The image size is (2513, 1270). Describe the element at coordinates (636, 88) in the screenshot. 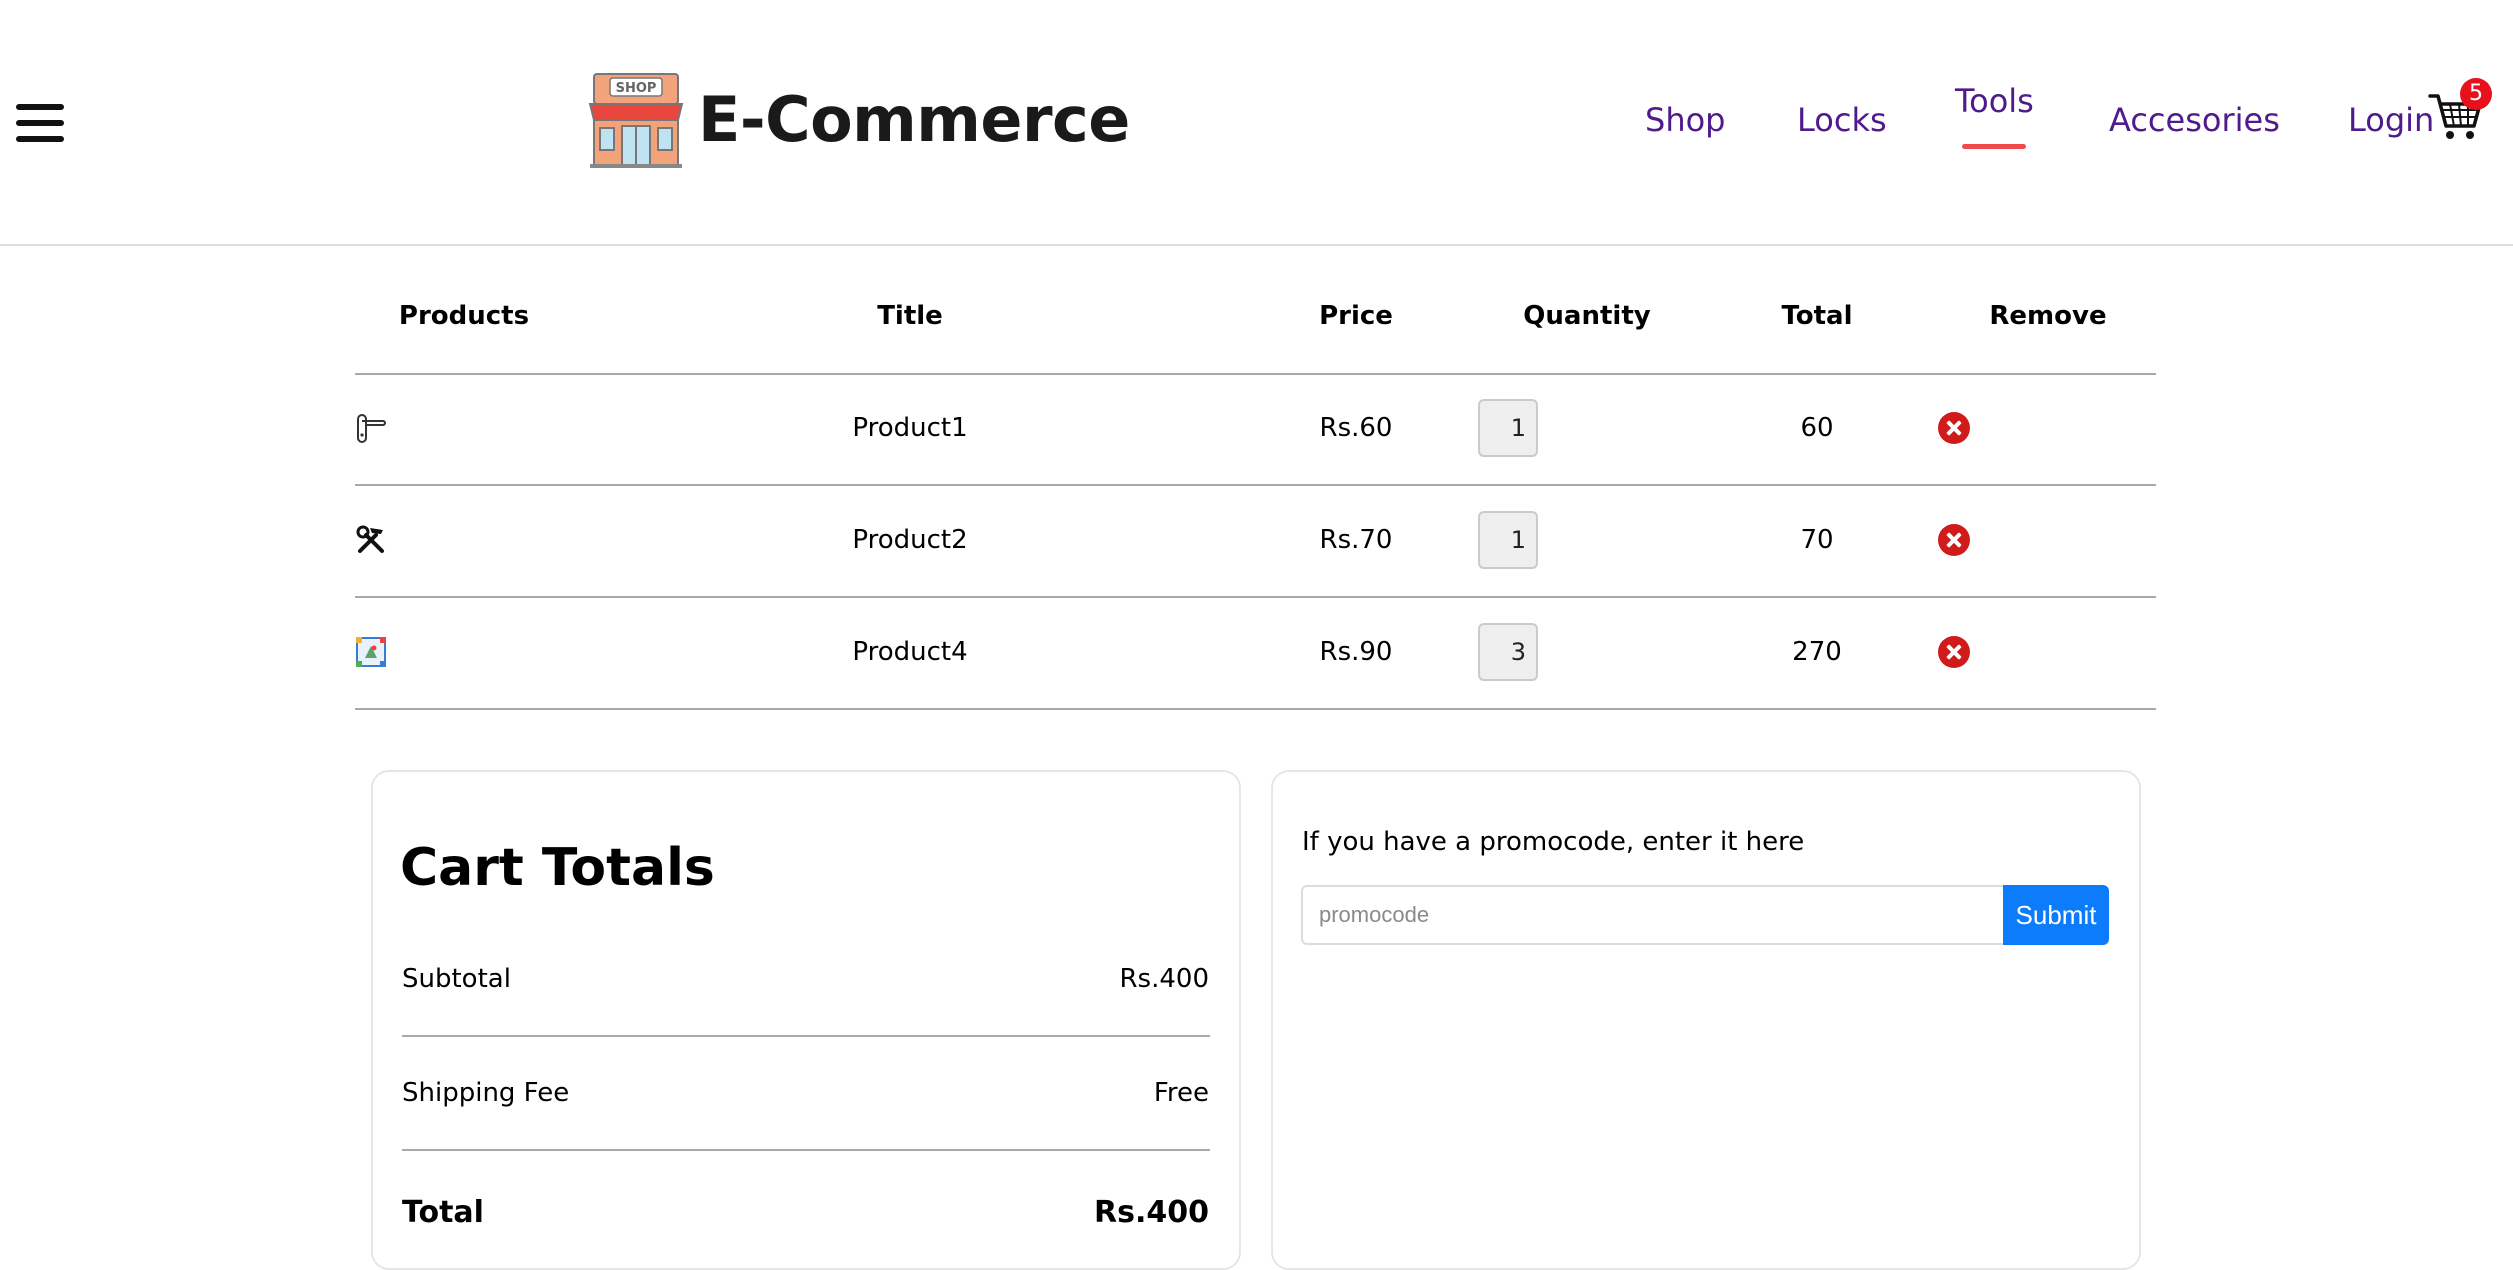

I see `svg-text: SHOP` at that location.